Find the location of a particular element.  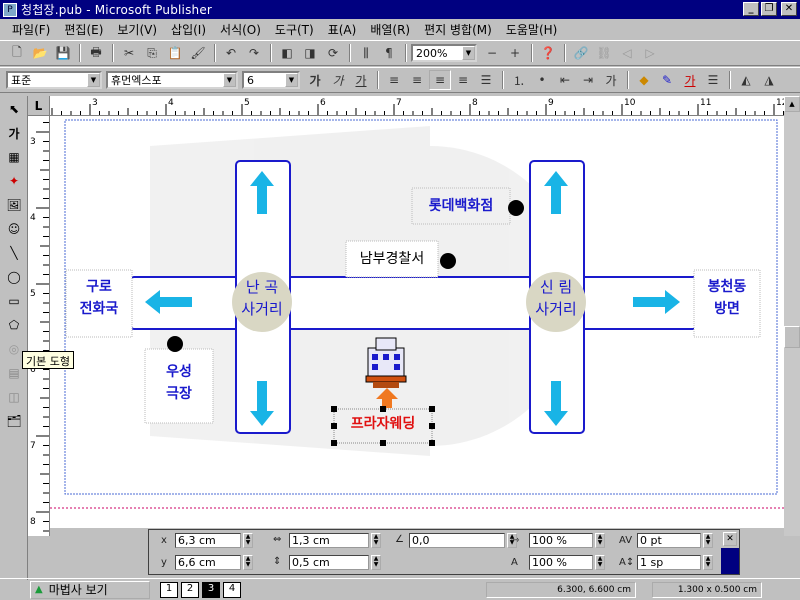

menu-file: 파일(F) is located at coordinates (31, 29).